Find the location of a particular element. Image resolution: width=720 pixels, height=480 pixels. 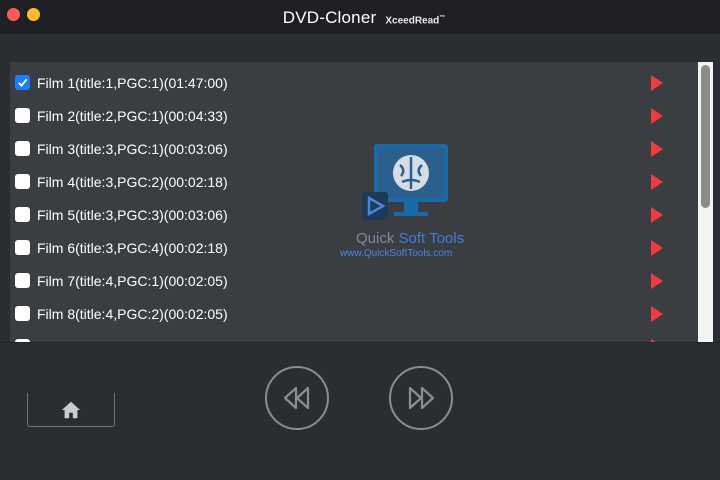

home-icon is located at coordinates (71, 409).